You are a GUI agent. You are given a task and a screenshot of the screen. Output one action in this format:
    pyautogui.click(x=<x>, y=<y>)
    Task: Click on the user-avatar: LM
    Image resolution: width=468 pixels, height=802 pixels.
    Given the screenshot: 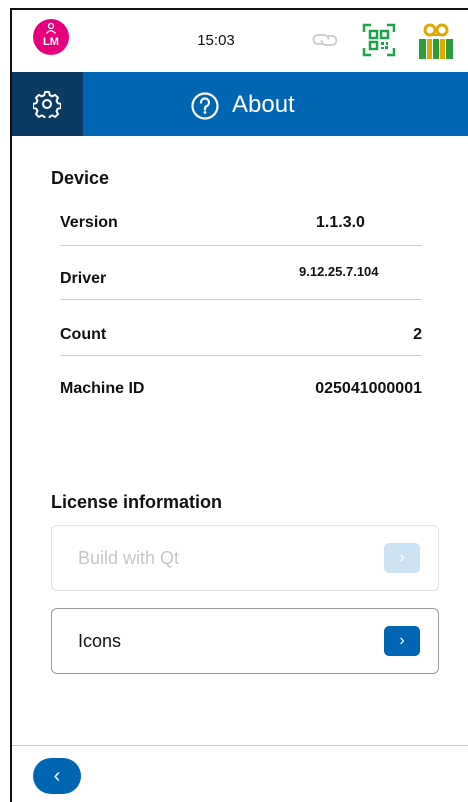 What is the action you would take?
    pyautogui.click(x=51, y=37)
    